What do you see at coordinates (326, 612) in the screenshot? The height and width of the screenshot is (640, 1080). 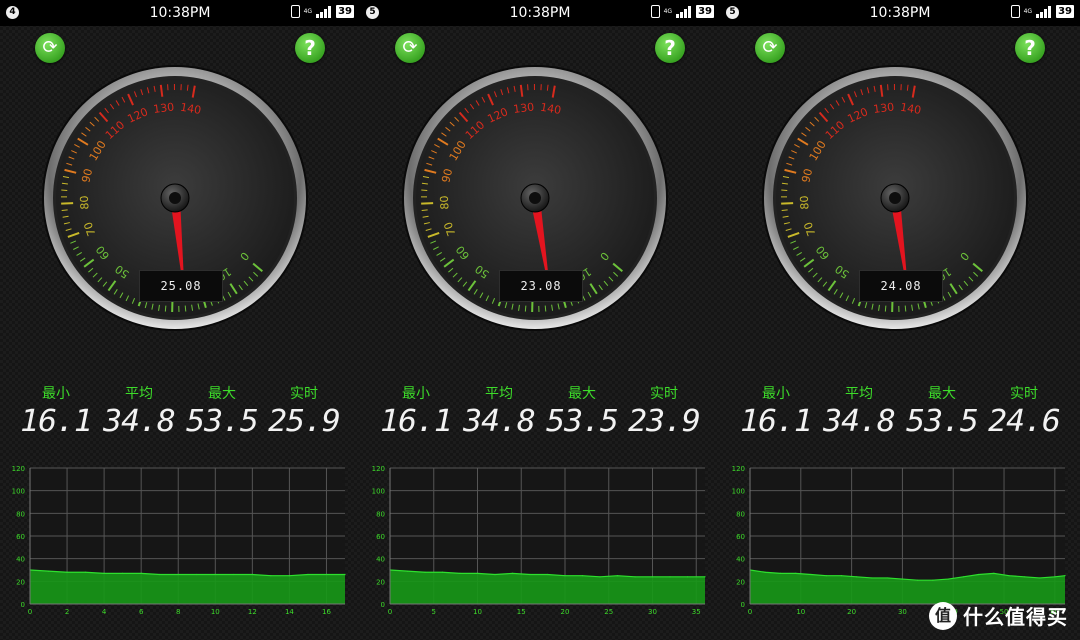 I see `chart-x-tick-label: 16` at bounding box center [326, 612].